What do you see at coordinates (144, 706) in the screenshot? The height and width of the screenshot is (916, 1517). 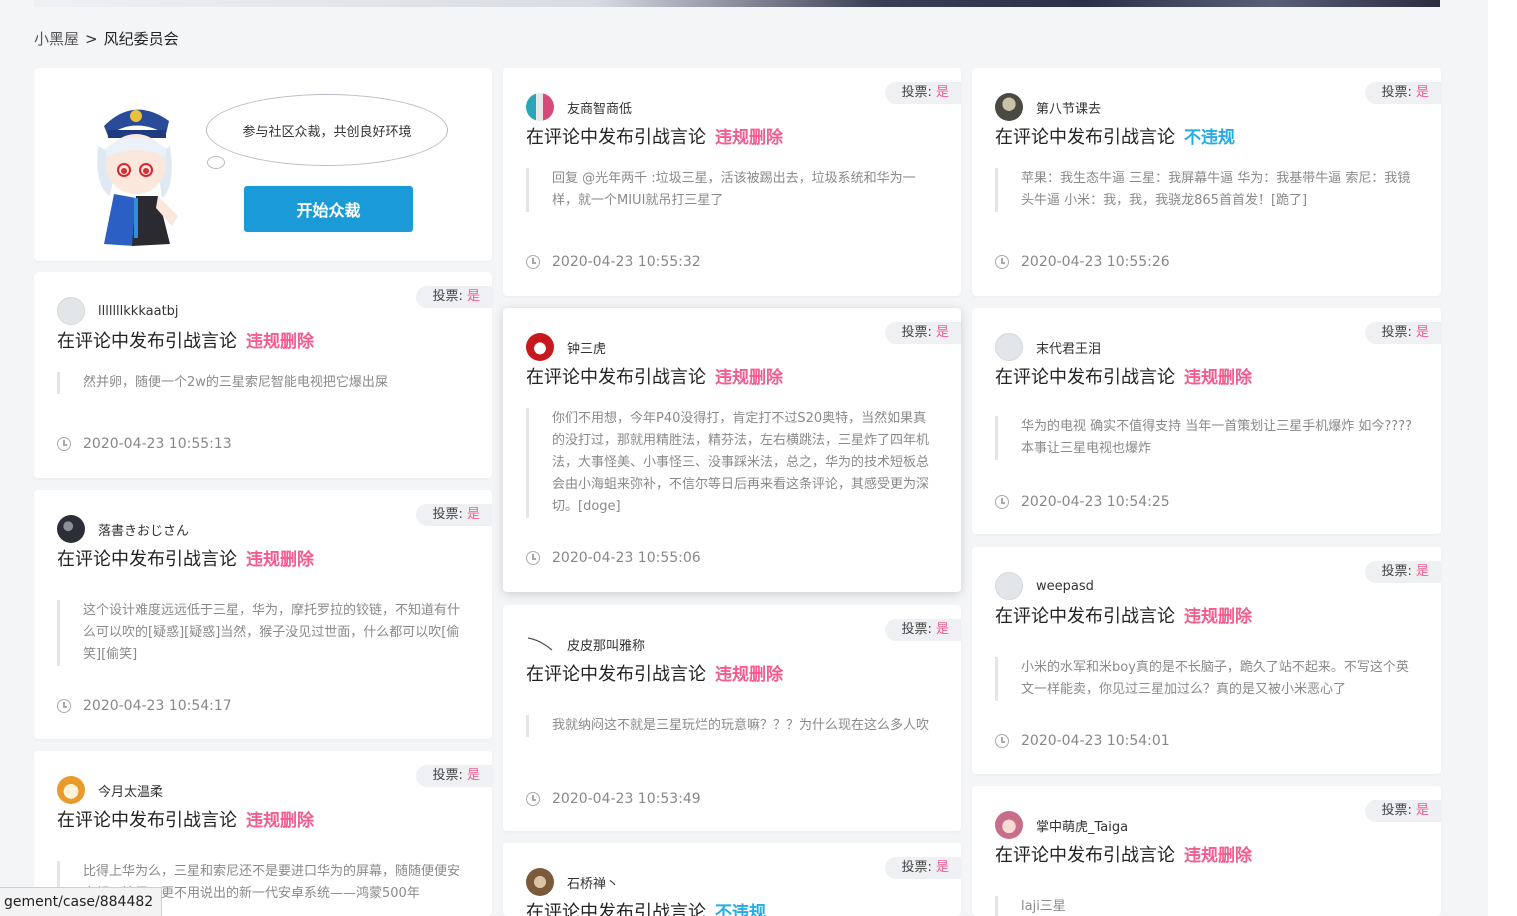 I see `case-time: 2020-04-23 10:54:17` at bounding box center [144, 706].